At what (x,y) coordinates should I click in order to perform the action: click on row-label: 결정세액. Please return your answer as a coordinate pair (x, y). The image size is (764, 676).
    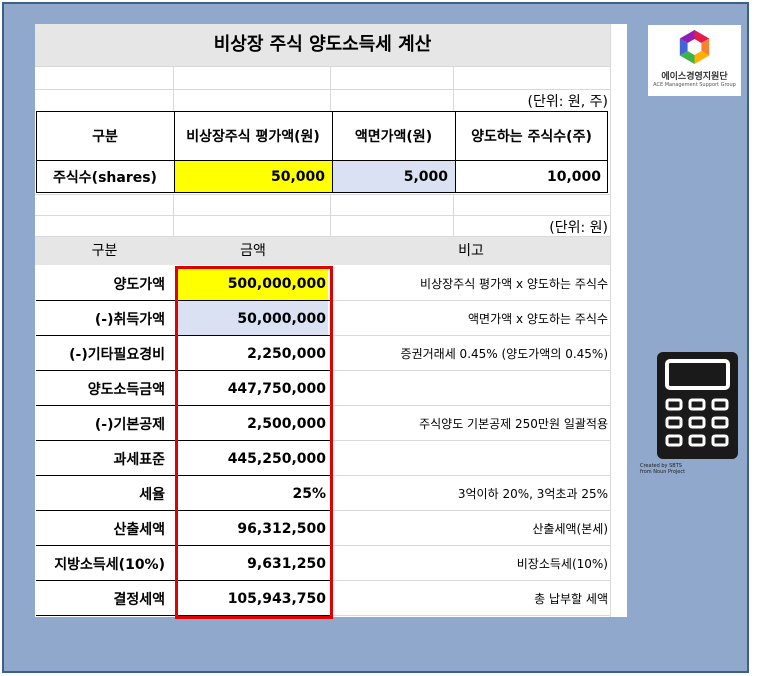
    Looking at the image, I should click on (139, 599).